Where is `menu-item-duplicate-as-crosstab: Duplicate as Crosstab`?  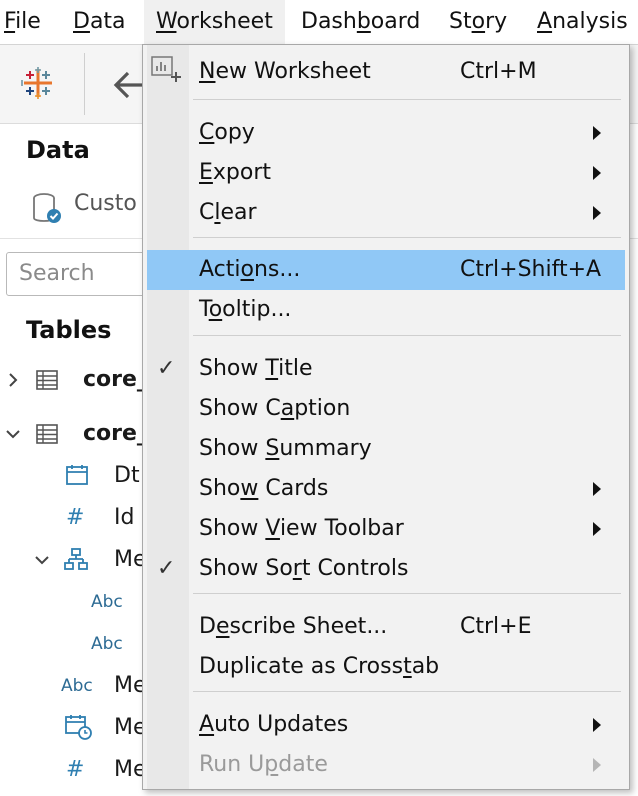 menu-item-duplicate-as-crosstab: Duplicate as Crosstab is located at coordinates (386, 667).